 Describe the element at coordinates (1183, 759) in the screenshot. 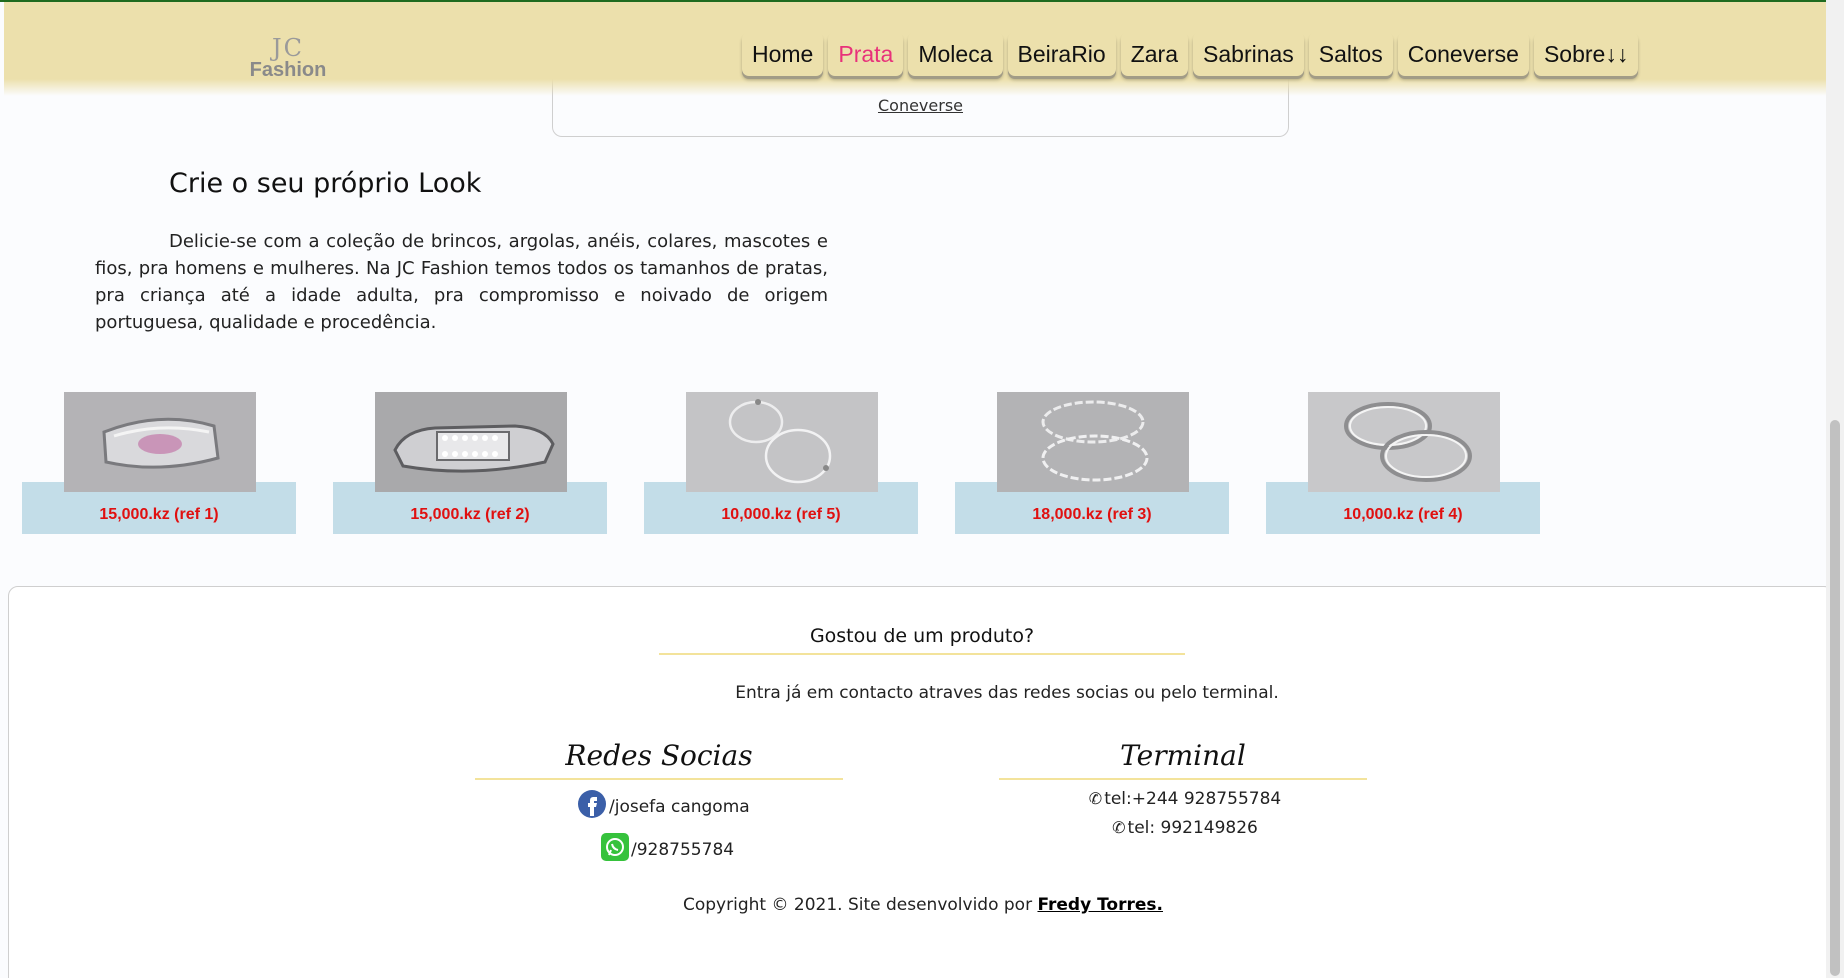

I see `terminal-title: Terminal` at that location.